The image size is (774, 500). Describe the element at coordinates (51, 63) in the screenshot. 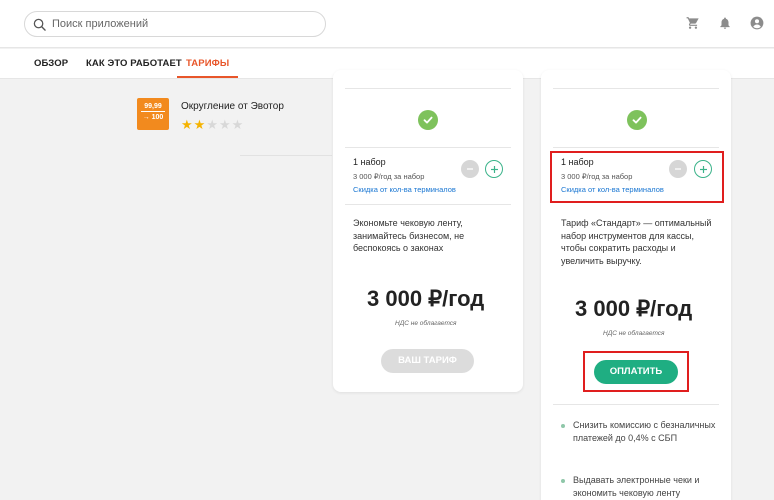

I see `tab-overview: ОБЗОР` at that location.